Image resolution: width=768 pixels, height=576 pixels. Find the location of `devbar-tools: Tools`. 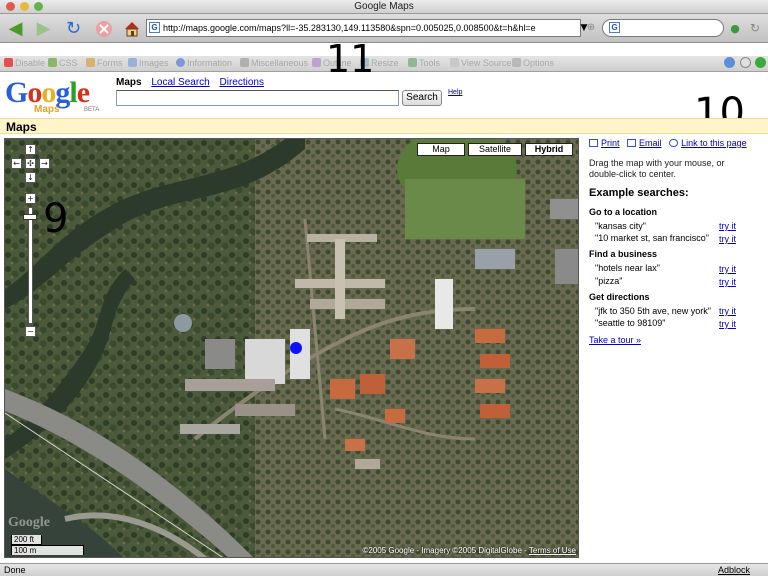

devbar-tools: Tools is located at coordinates (424, 63).